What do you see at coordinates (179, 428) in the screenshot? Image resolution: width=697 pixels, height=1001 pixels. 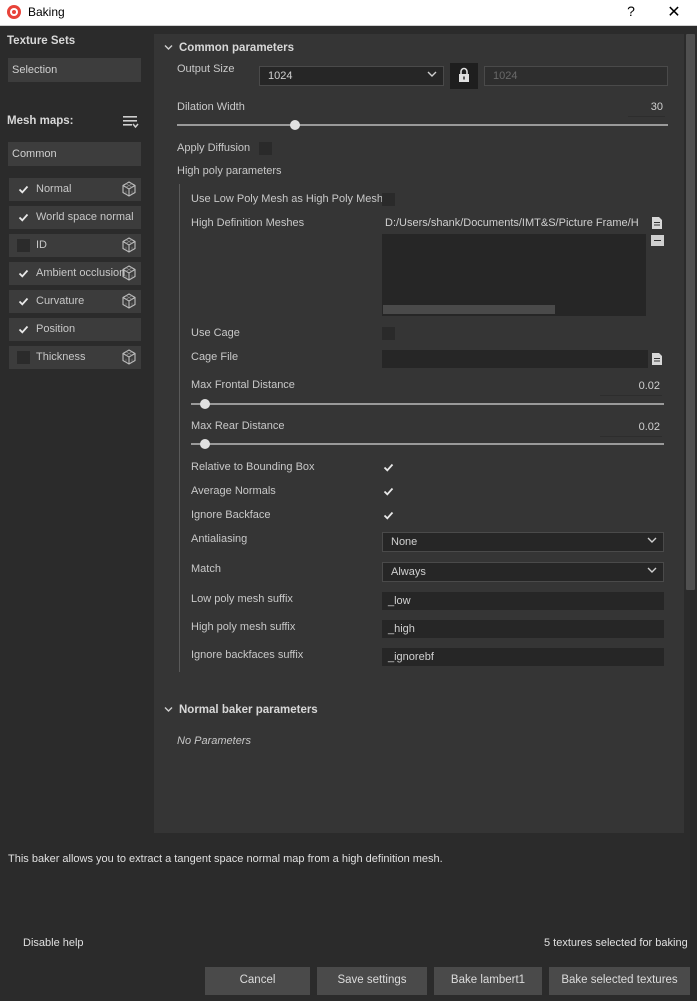 I see `group-divider` at bounding box center [179, 428].